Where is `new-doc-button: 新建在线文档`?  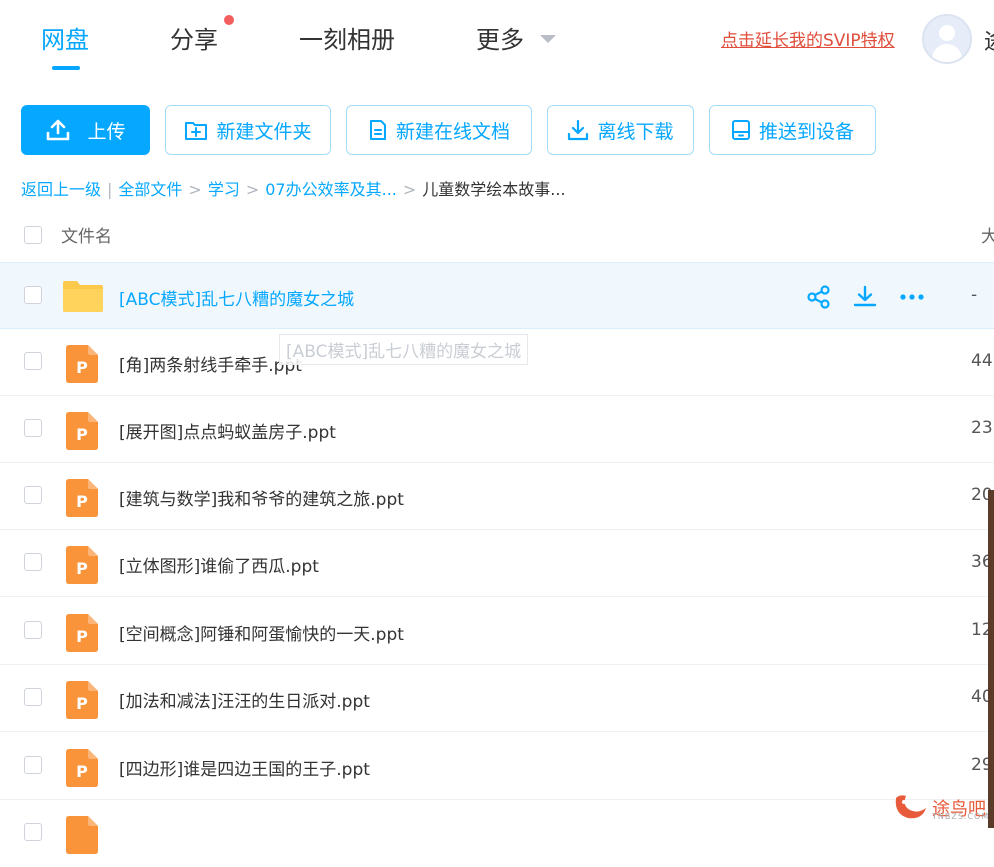
new-doc-button: 新建在线文档 is located at coordinates (439, 130).